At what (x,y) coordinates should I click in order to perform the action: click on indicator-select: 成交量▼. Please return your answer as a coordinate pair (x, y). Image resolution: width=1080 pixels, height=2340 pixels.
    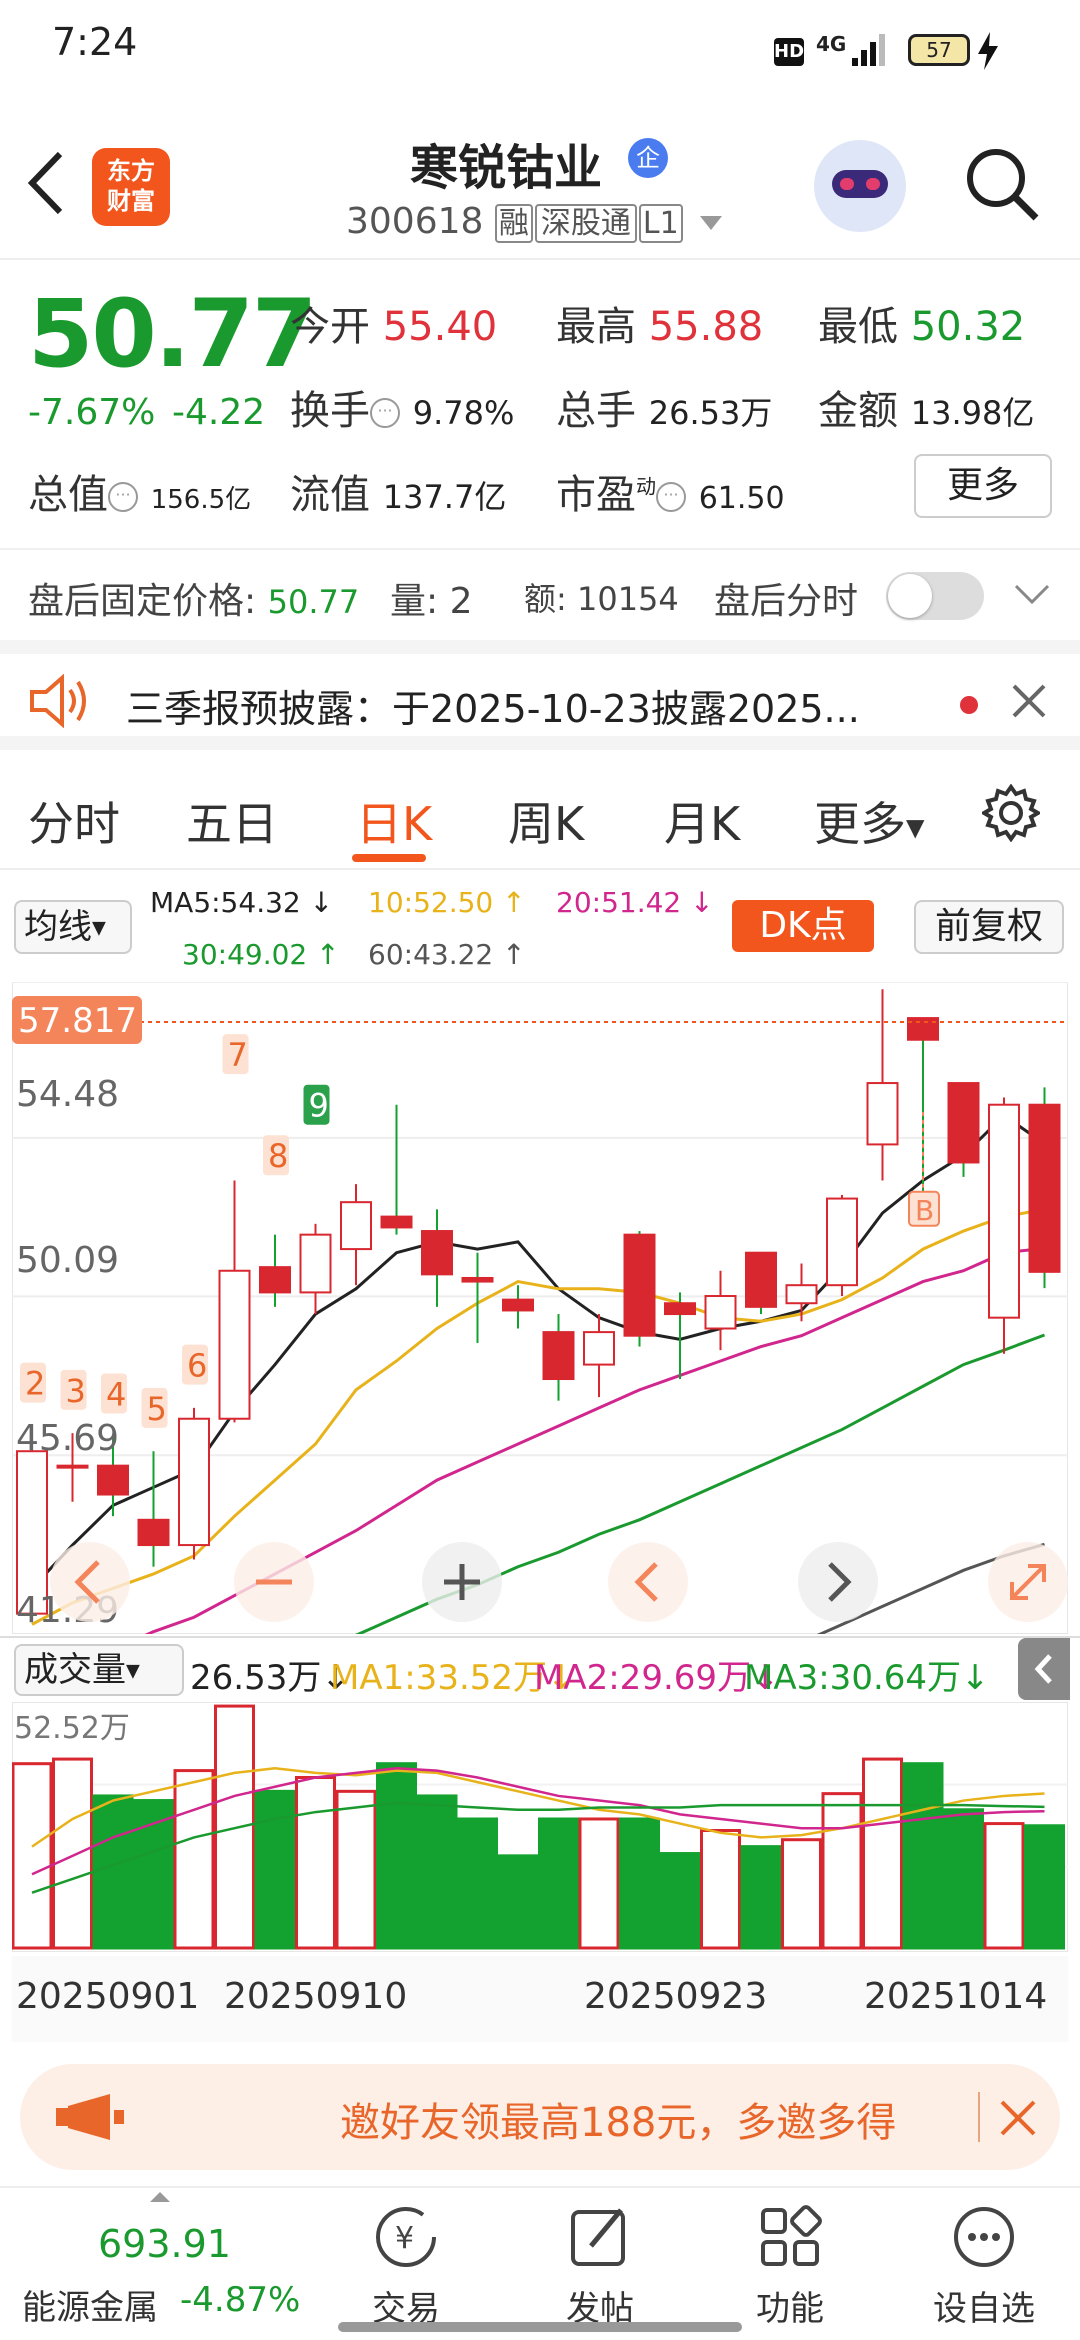
    Looking at the image, I should click on (99, 1670).